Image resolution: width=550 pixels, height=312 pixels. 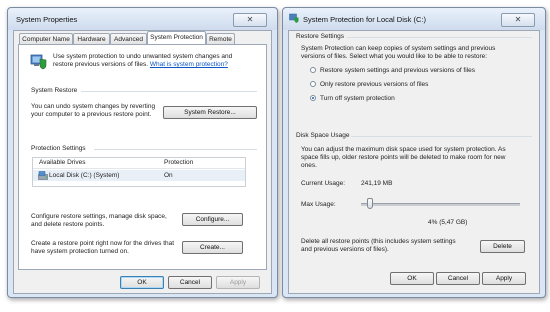 I want to click on protection-settings-group-label: Protection Settings, so click(x=58, y=148).